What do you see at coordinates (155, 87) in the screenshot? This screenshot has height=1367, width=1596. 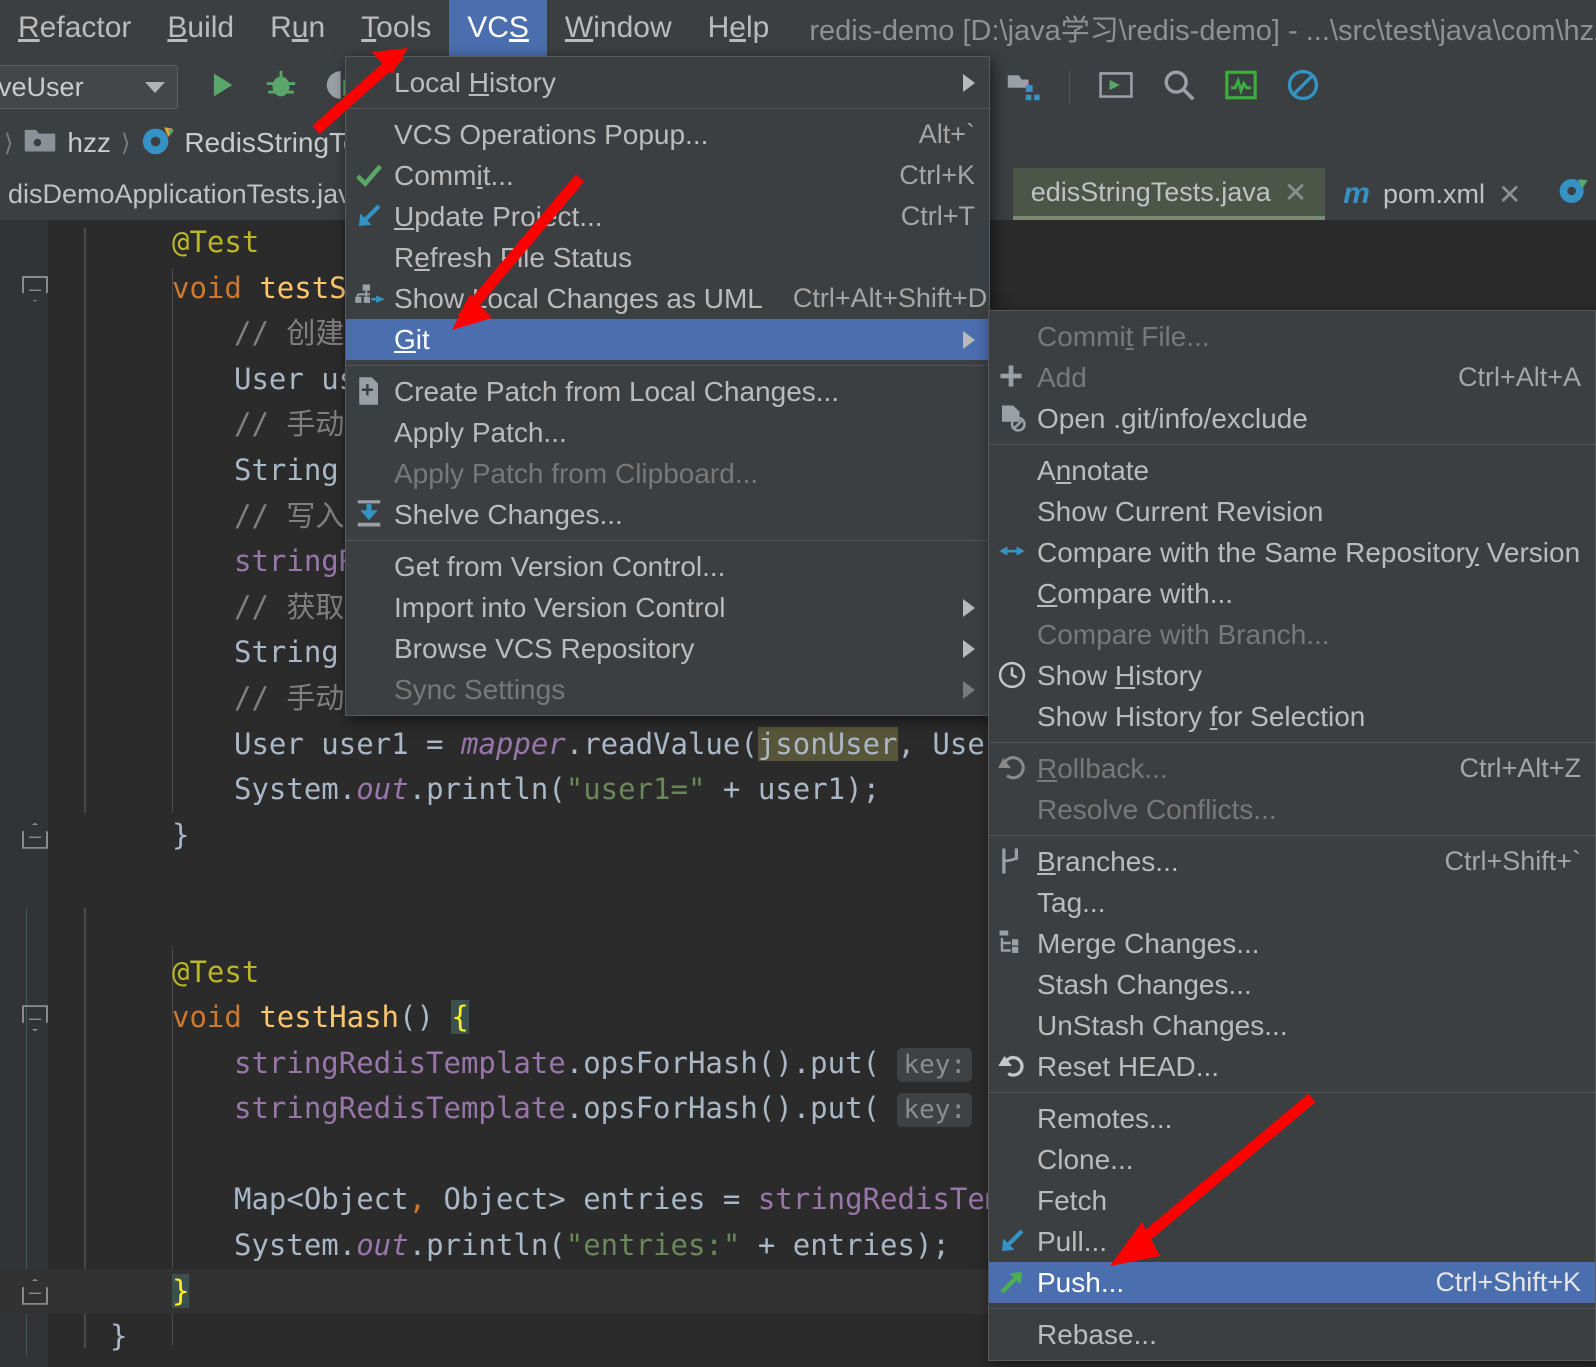 I see `chevron-down-icon` at bounding box center [155, 87].